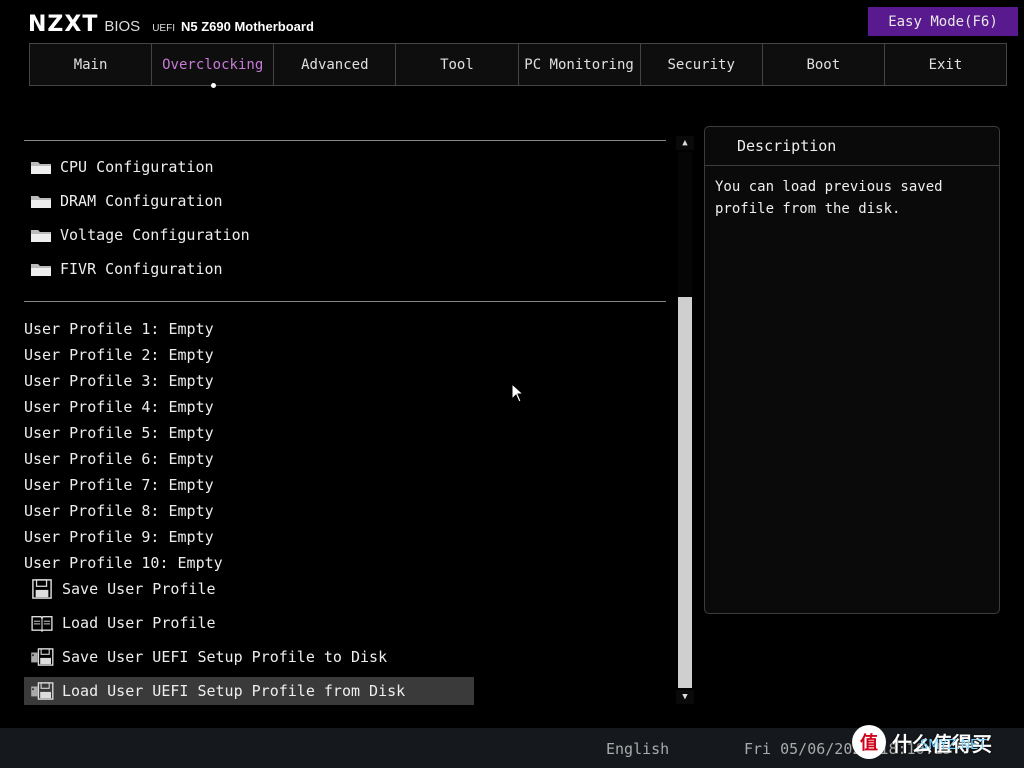 This screenshot has width=1024, height=768. What do you see at coordinates (123, 381) in the screenshot?
I see `user-profile-3: User Profile 3: Empty` at bounding box center [123, 381].